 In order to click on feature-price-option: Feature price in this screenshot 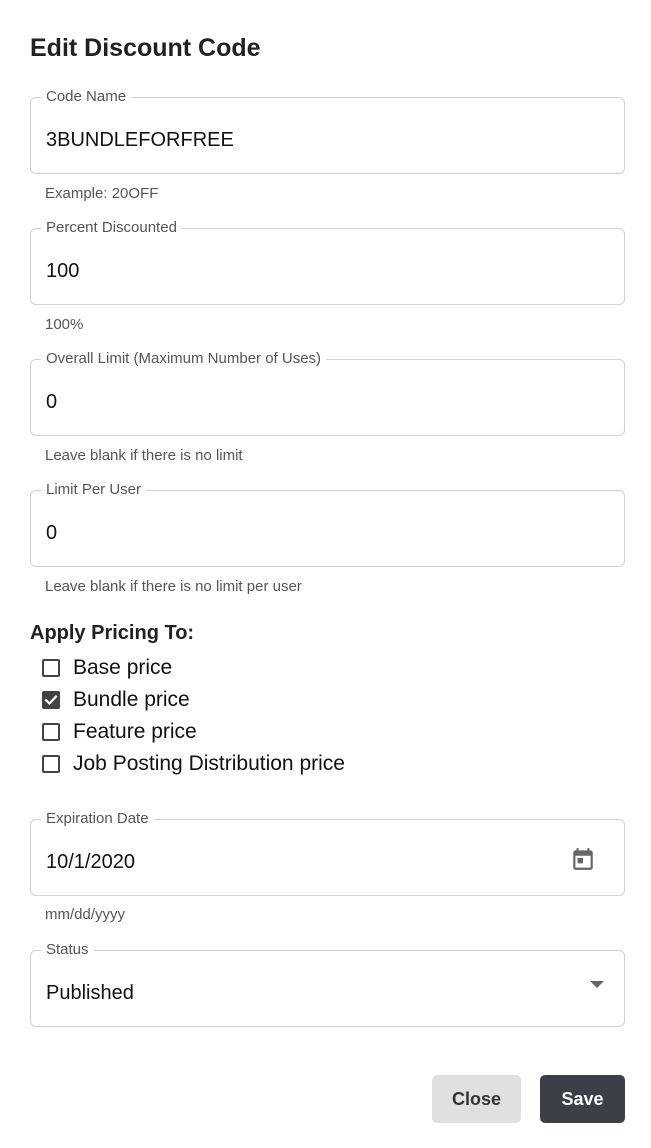, I will do `click(119, 732)`.